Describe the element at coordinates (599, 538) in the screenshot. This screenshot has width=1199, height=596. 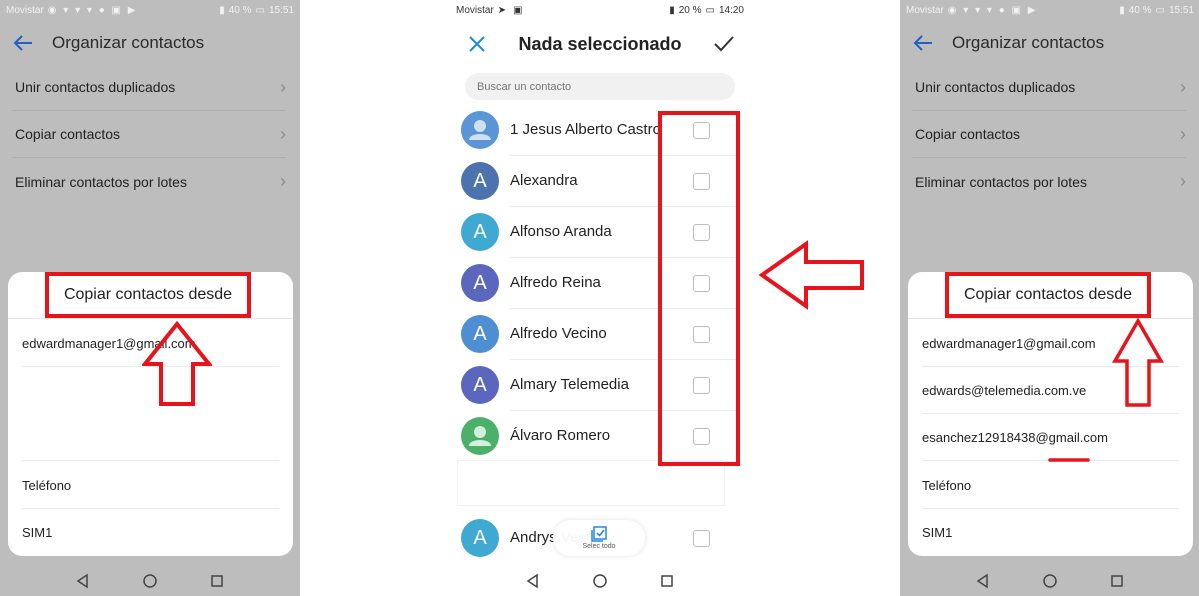
I see `select-all-button: Selec todo` at that location.